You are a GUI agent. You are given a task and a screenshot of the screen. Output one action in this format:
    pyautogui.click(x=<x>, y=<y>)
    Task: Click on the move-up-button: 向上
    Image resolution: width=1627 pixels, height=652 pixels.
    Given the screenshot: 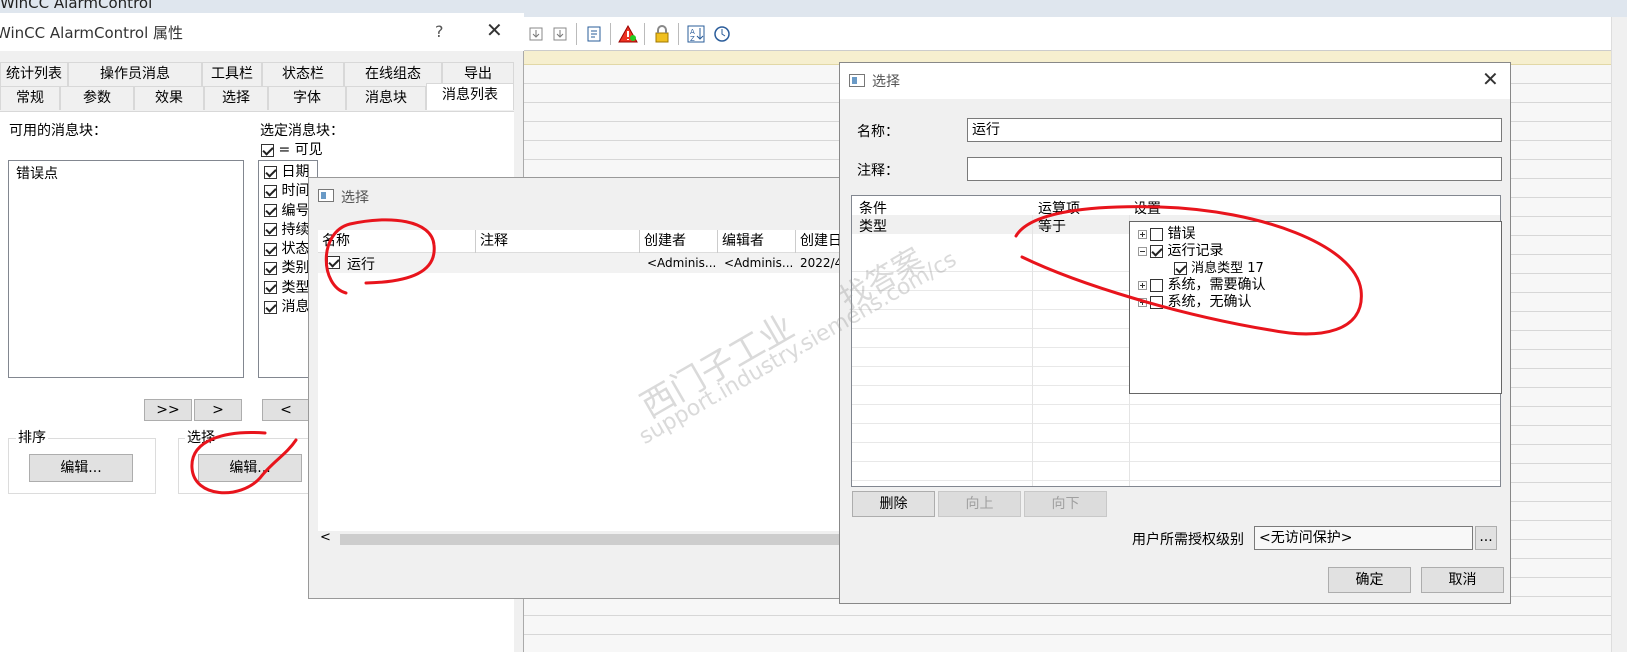 What is the action you would take?
    pyautogui.click(x=979, y=504)
    